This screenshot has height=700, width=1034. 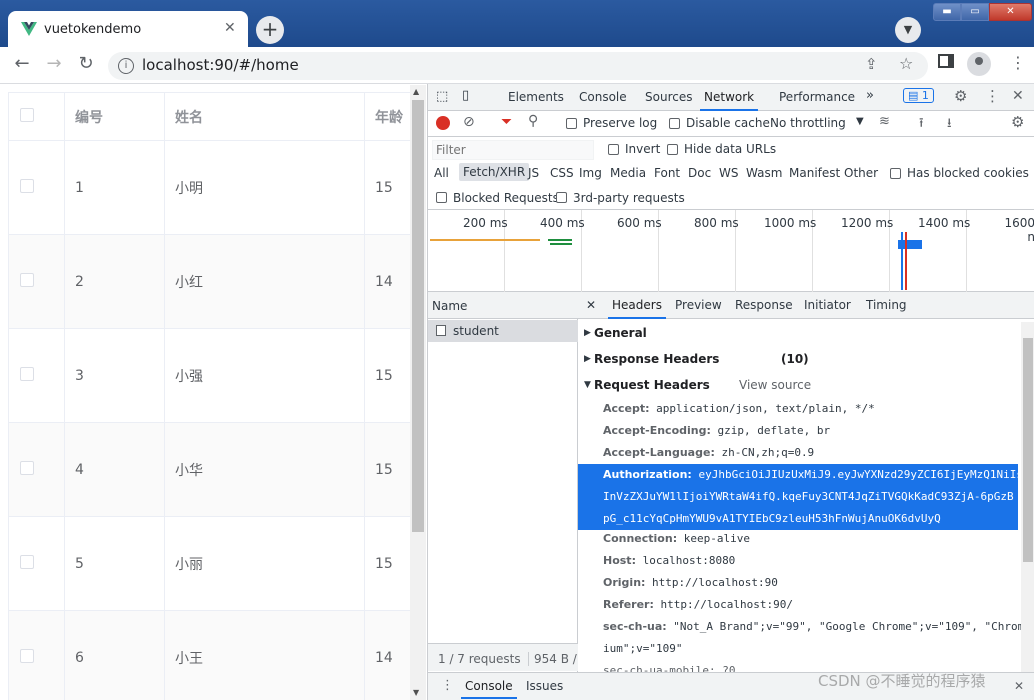 I want to click on table-row: 2 小红 14, so click(x=216, y=281).